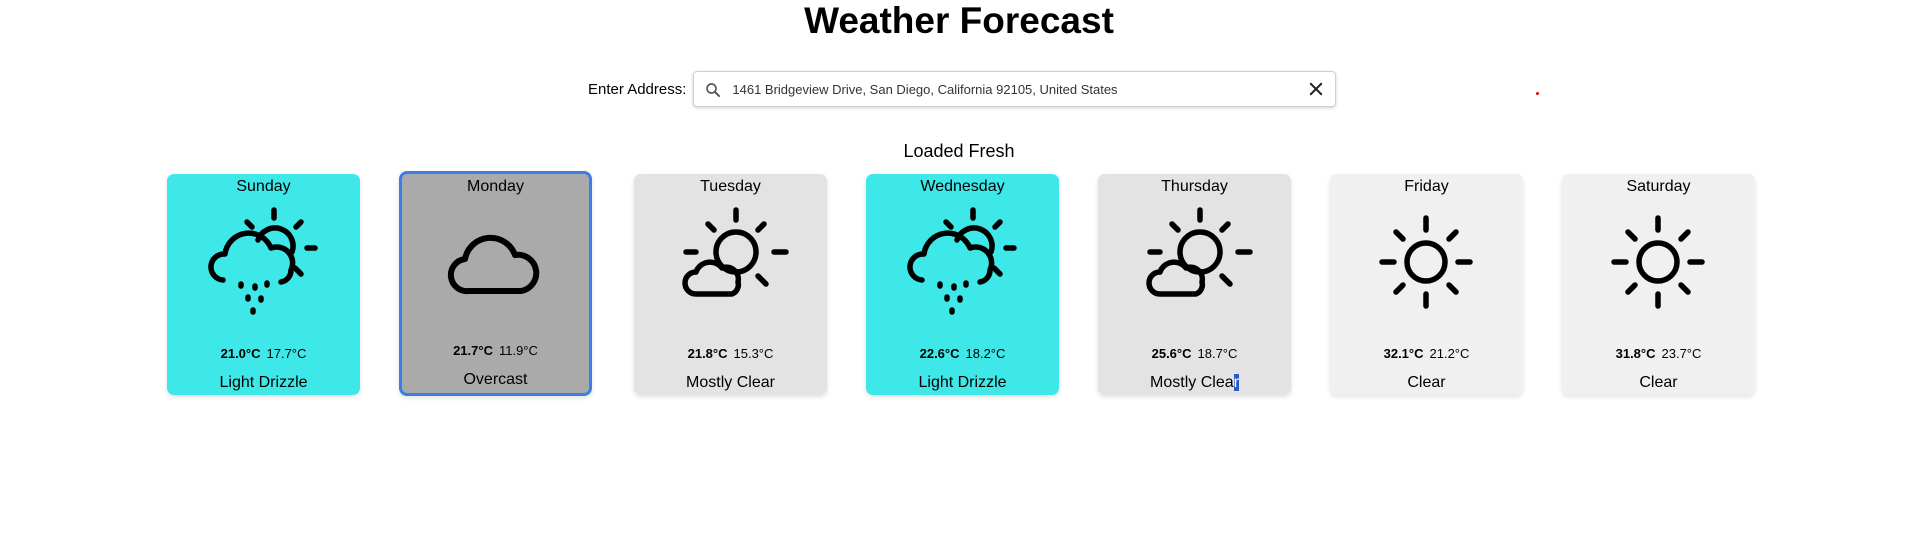 The image size is (1918, 537). I want to click on cloud-icon, so click(493, 264).